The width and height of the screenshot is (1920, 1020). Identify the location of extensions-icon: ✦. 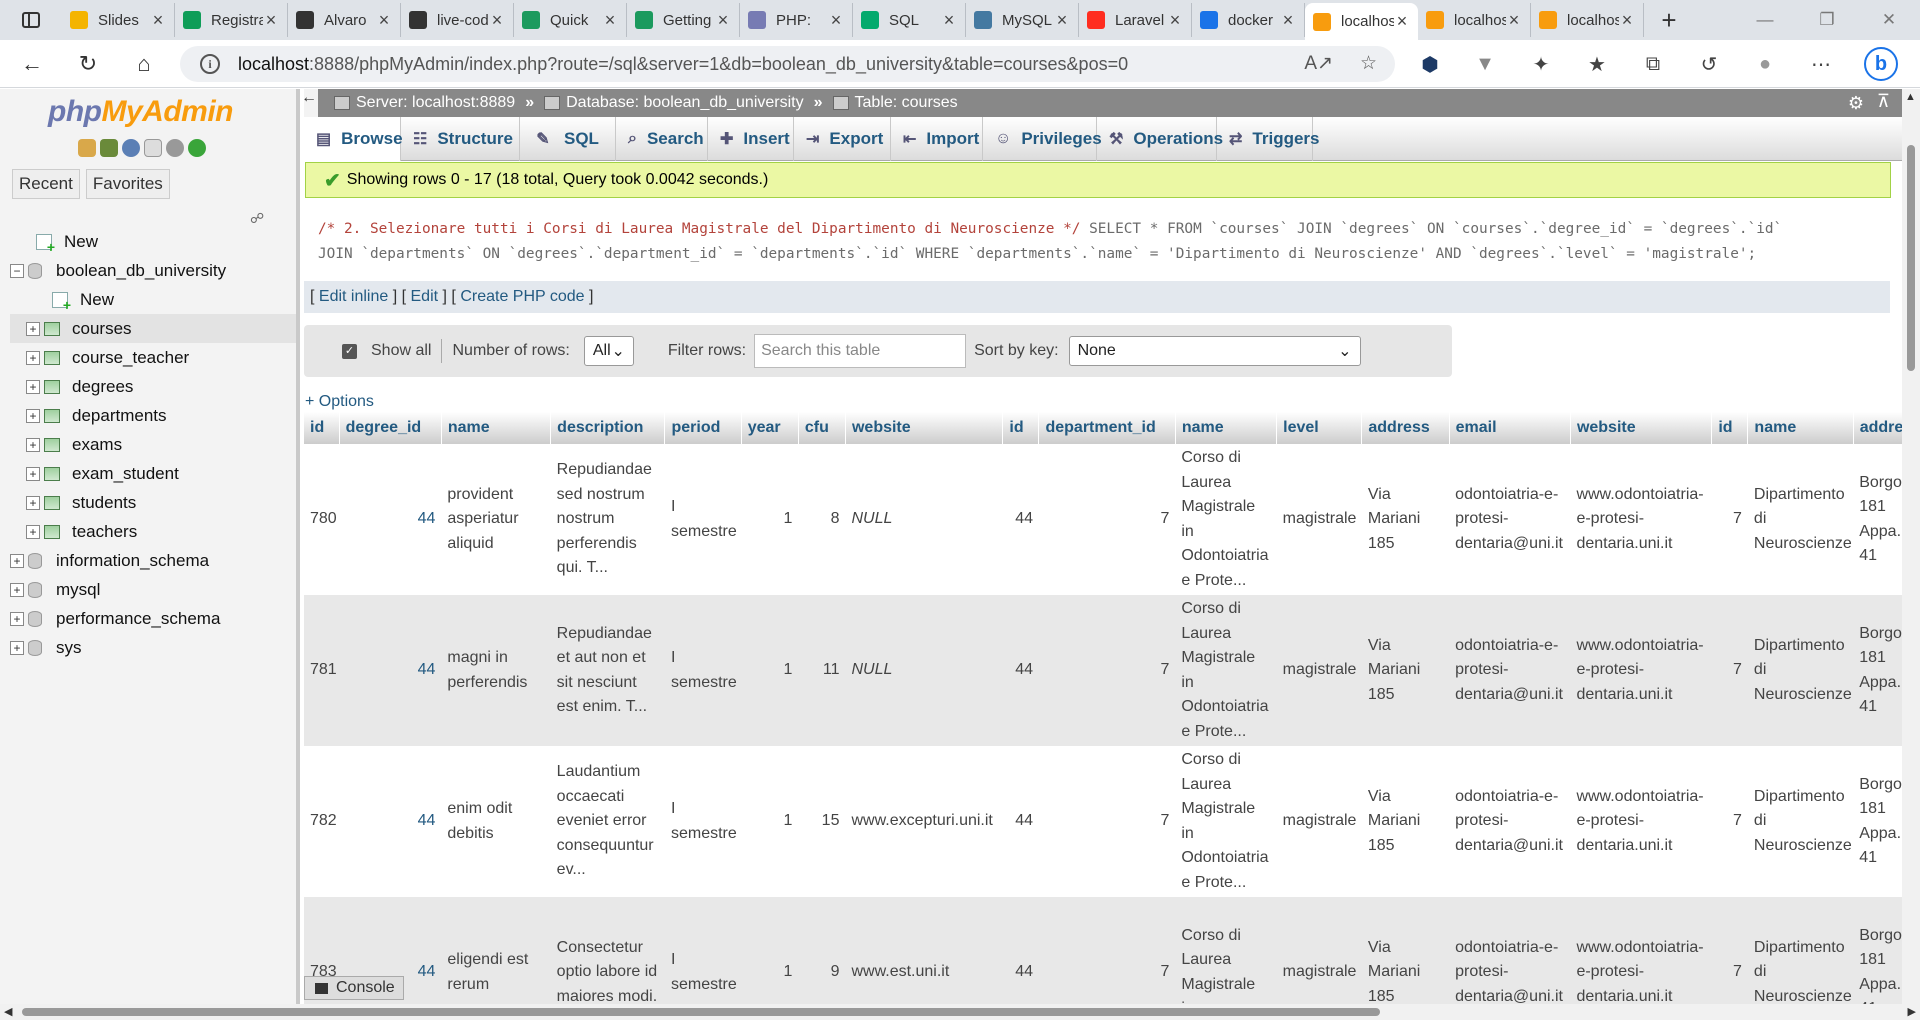
(1541, 64).